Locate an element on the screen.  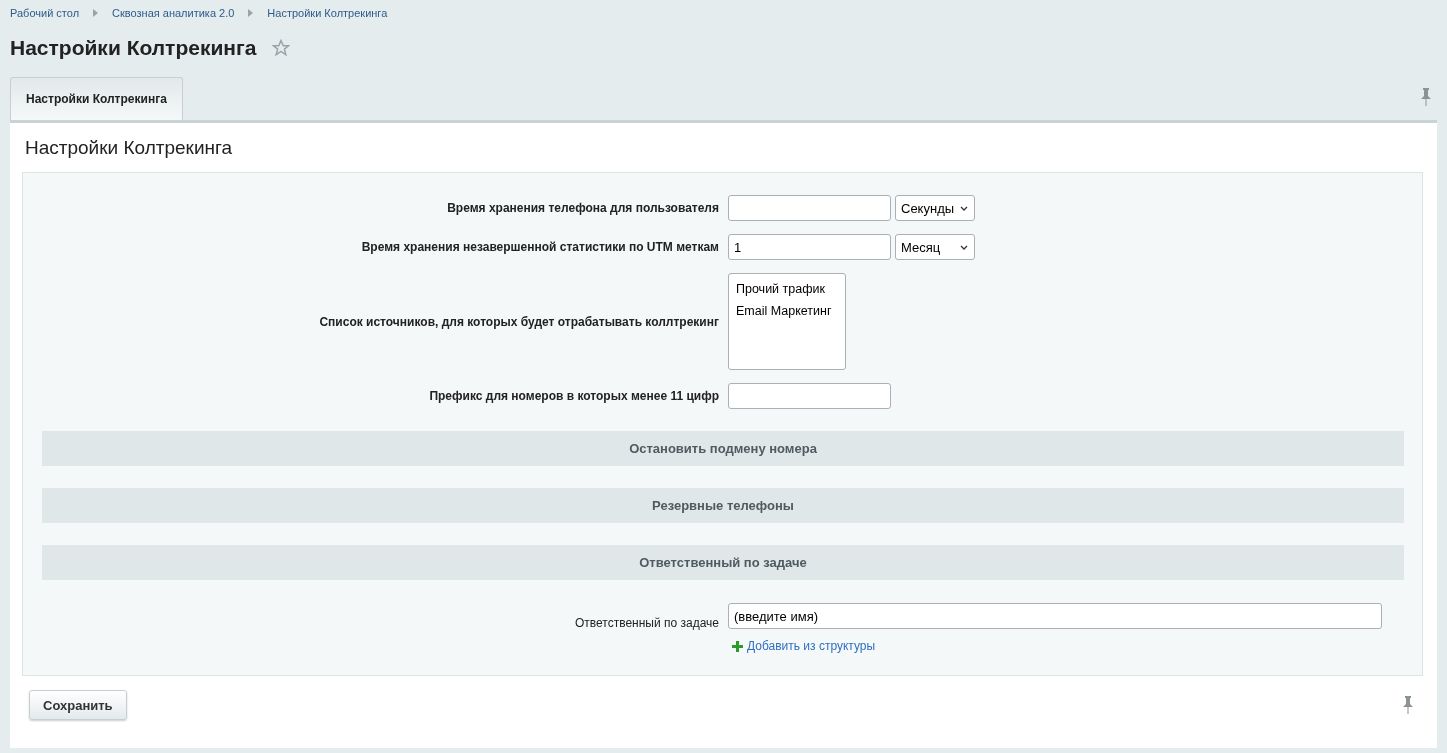
breadcrumb-link: Настройки Колтрекинга is located at coordinates (327, 13).